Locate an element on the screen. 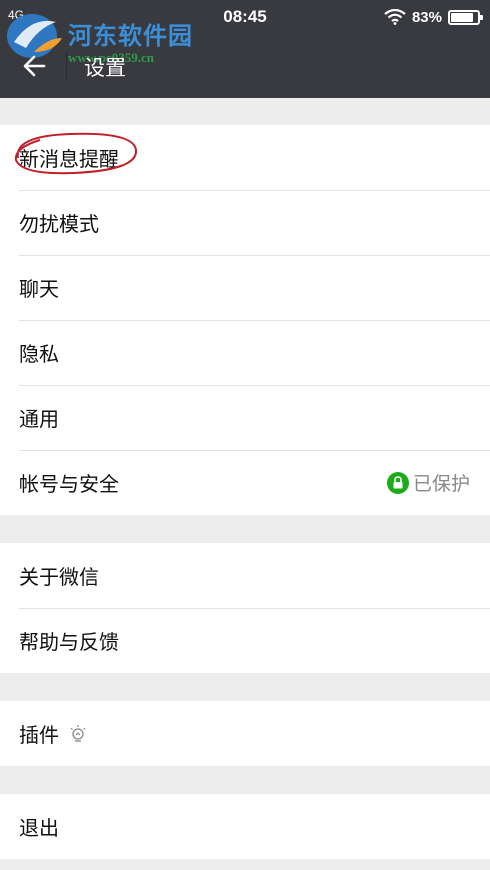 The width and height of the screenshot is (490, 870). security-status: 已保护 is located at coordinates (428, 482).